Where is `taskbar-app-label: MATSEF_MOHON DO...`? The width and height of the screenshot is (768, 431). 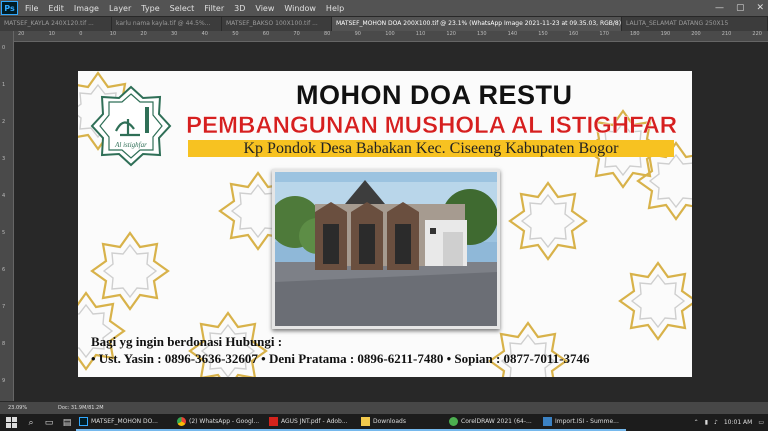
taskbar-app-label: MATSEF_MOHON DO... is located at coordinates (124, 421).